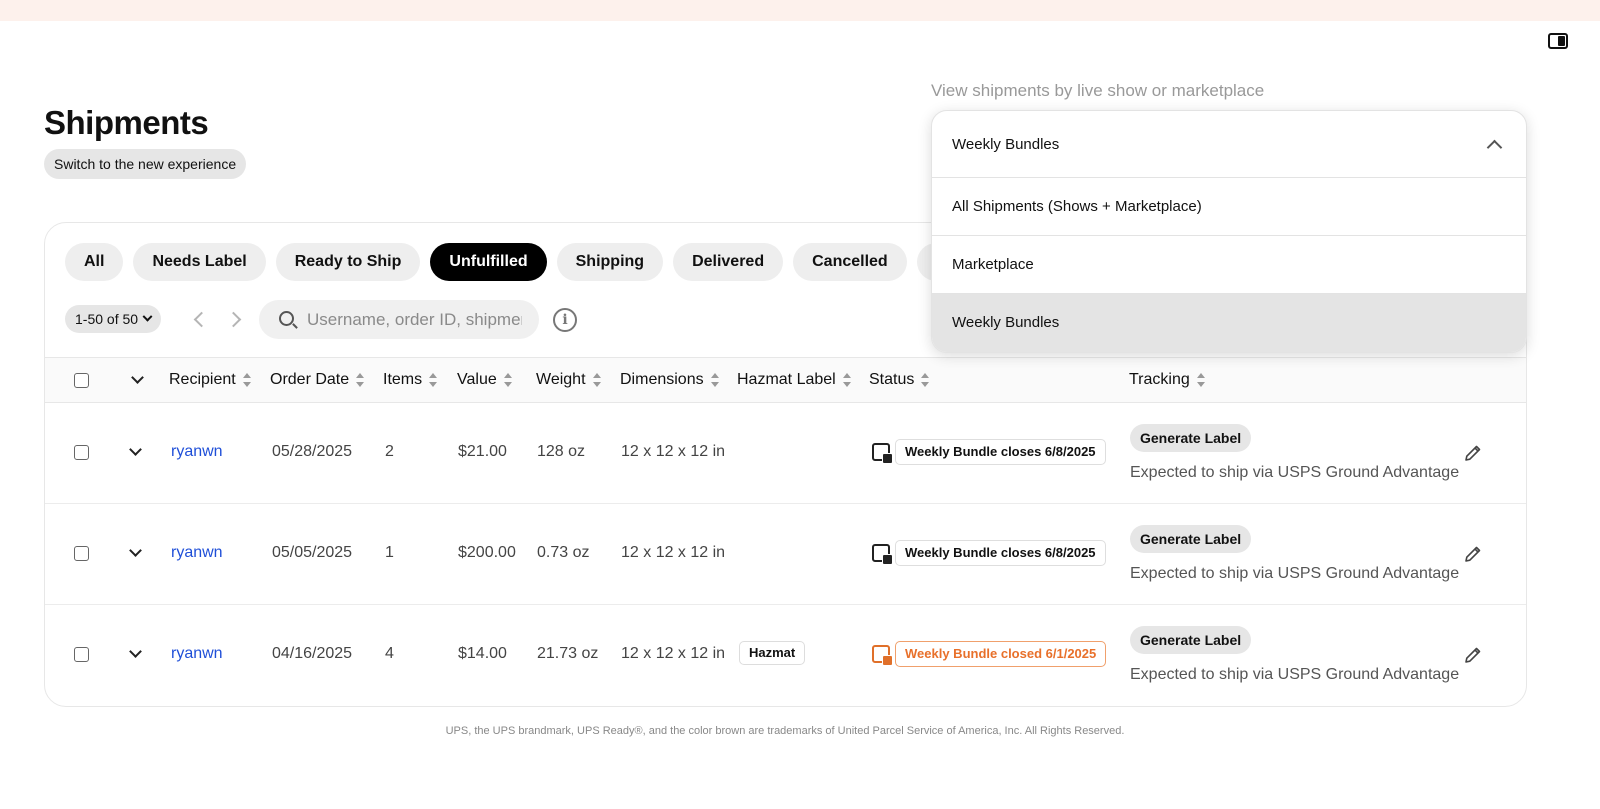  What do you see at coordinates (488, 262) in the screenshot?
I see `tab-unfulfilled: Unfulfilled` at bounding box center [488, 262].